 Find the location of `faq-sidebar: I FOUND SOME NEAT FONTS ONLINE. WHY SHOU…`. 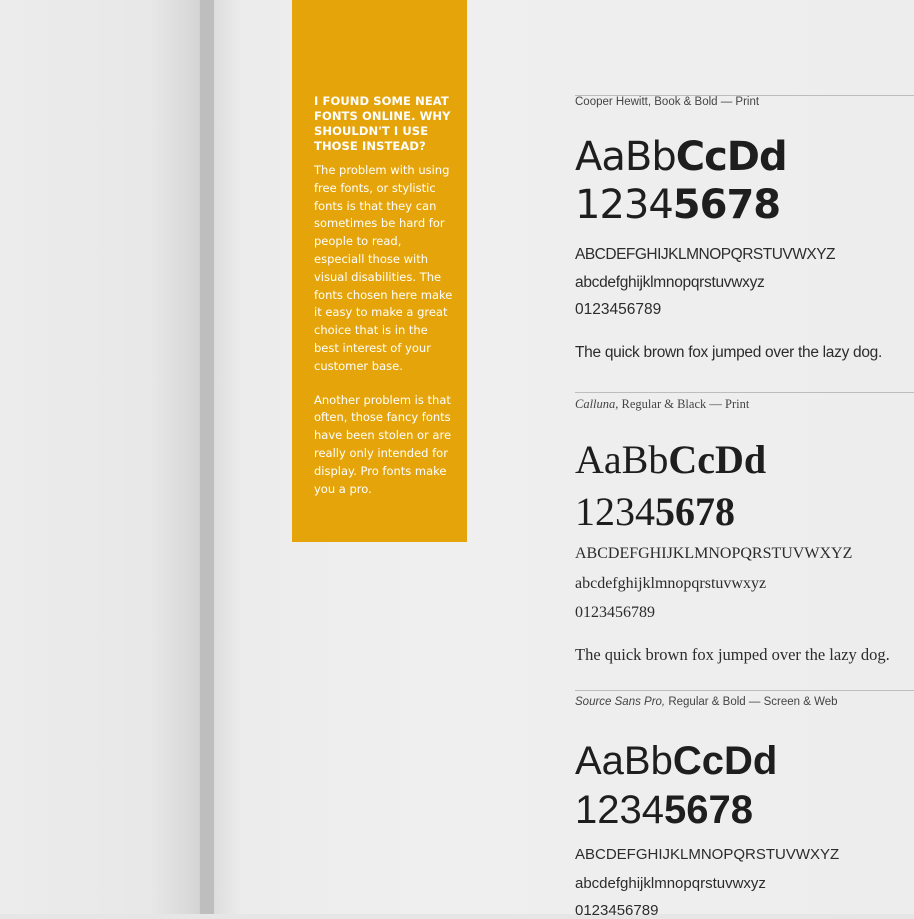

faq-sidebar: I FOUND SOME NEAT FONTS ONLINE. WHY SHOU… is located at coordinates (379, 271).